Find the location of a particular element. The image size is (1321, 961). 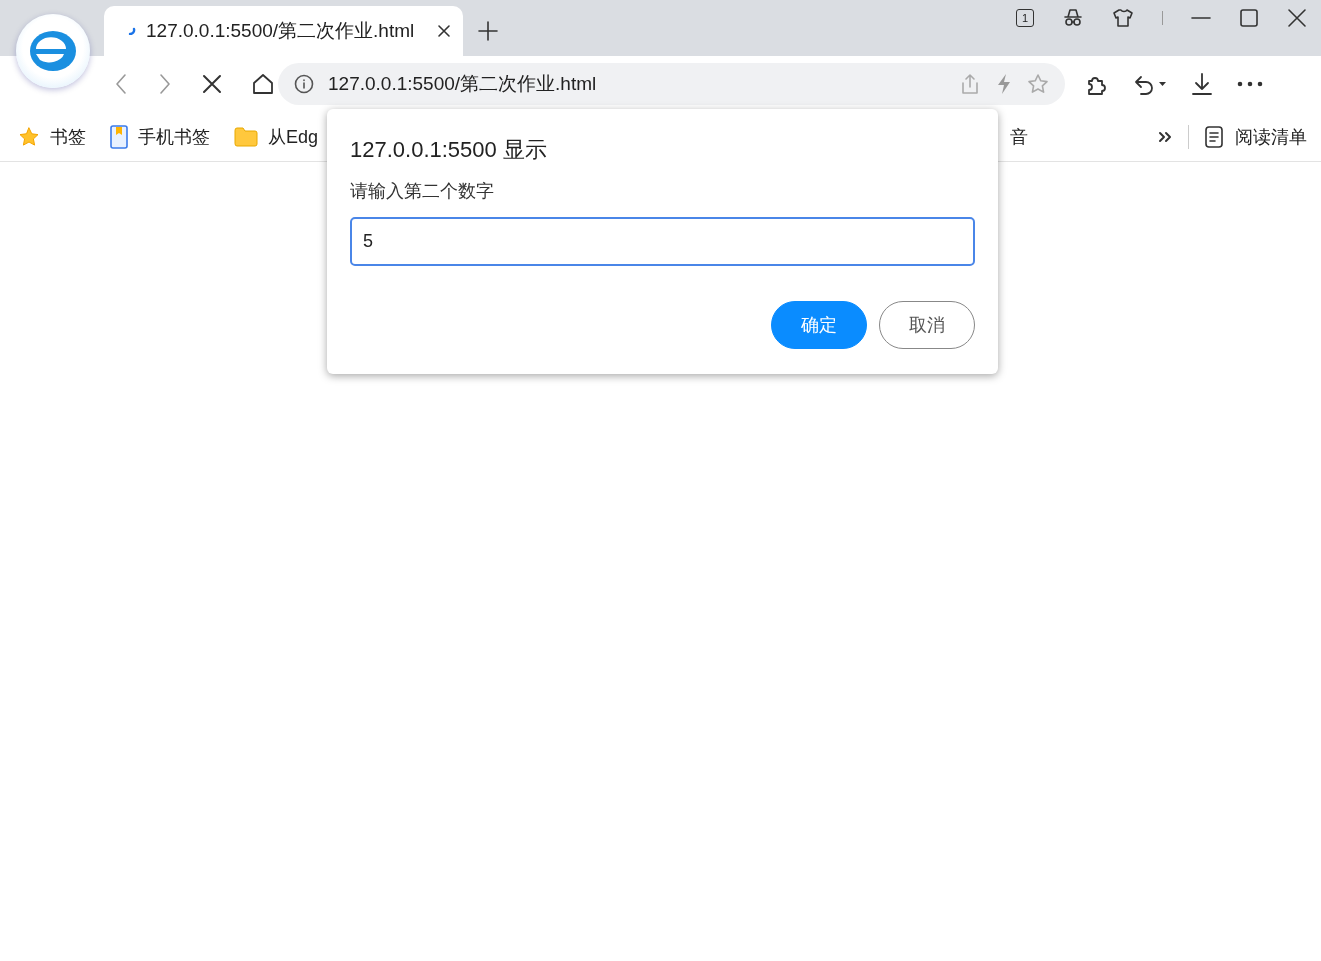

dialog-title: 127.0.0.1:5500 显示 is located at coordinates (449, 150).